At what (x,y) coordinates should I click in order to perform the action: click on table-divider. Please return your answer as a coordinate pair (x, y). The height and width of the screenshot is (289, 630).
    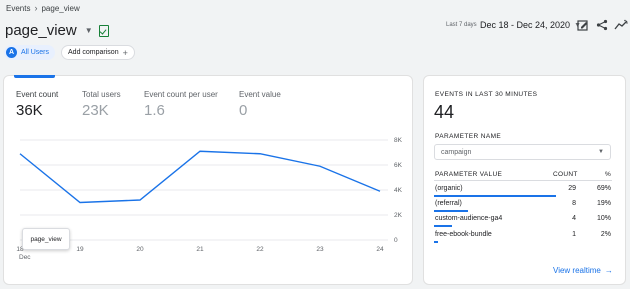
    Looking at the image, I should click on (523, 180).